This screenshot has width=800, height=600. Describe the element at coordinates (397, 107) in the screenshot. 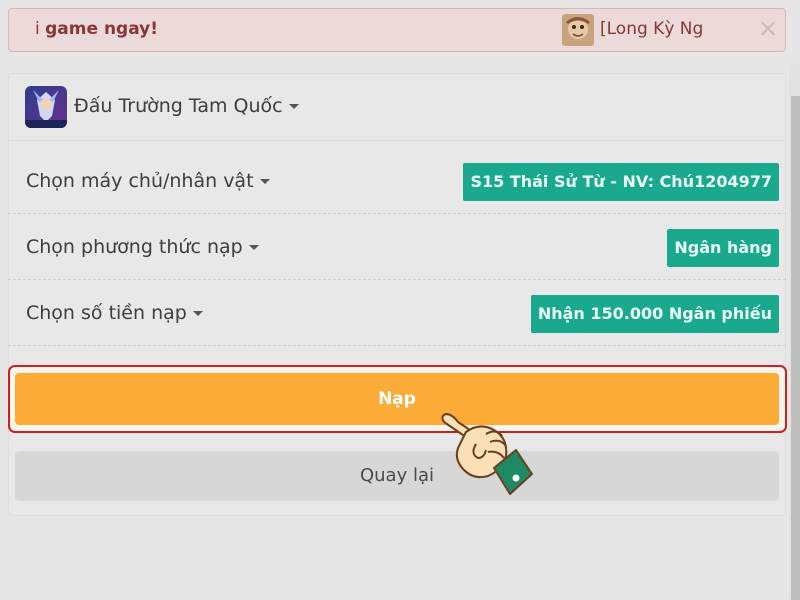

I see `game-selector: Đấu Trường Tam Quốc` at that location.